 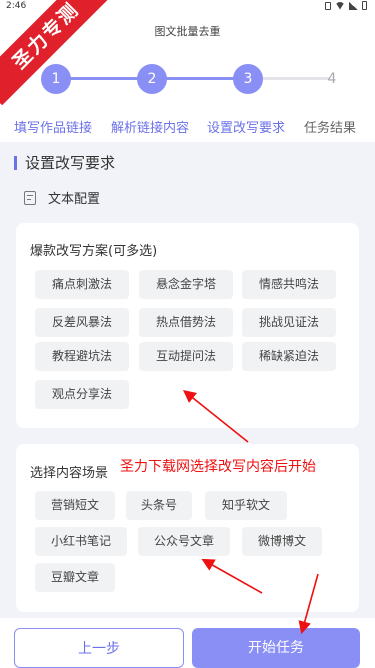 What do you see at coordinates (218, 467) in the screenshot?
I see `red-annotation: 圣力下载网选择改写内容后开始` at bounding box center [218, 467].